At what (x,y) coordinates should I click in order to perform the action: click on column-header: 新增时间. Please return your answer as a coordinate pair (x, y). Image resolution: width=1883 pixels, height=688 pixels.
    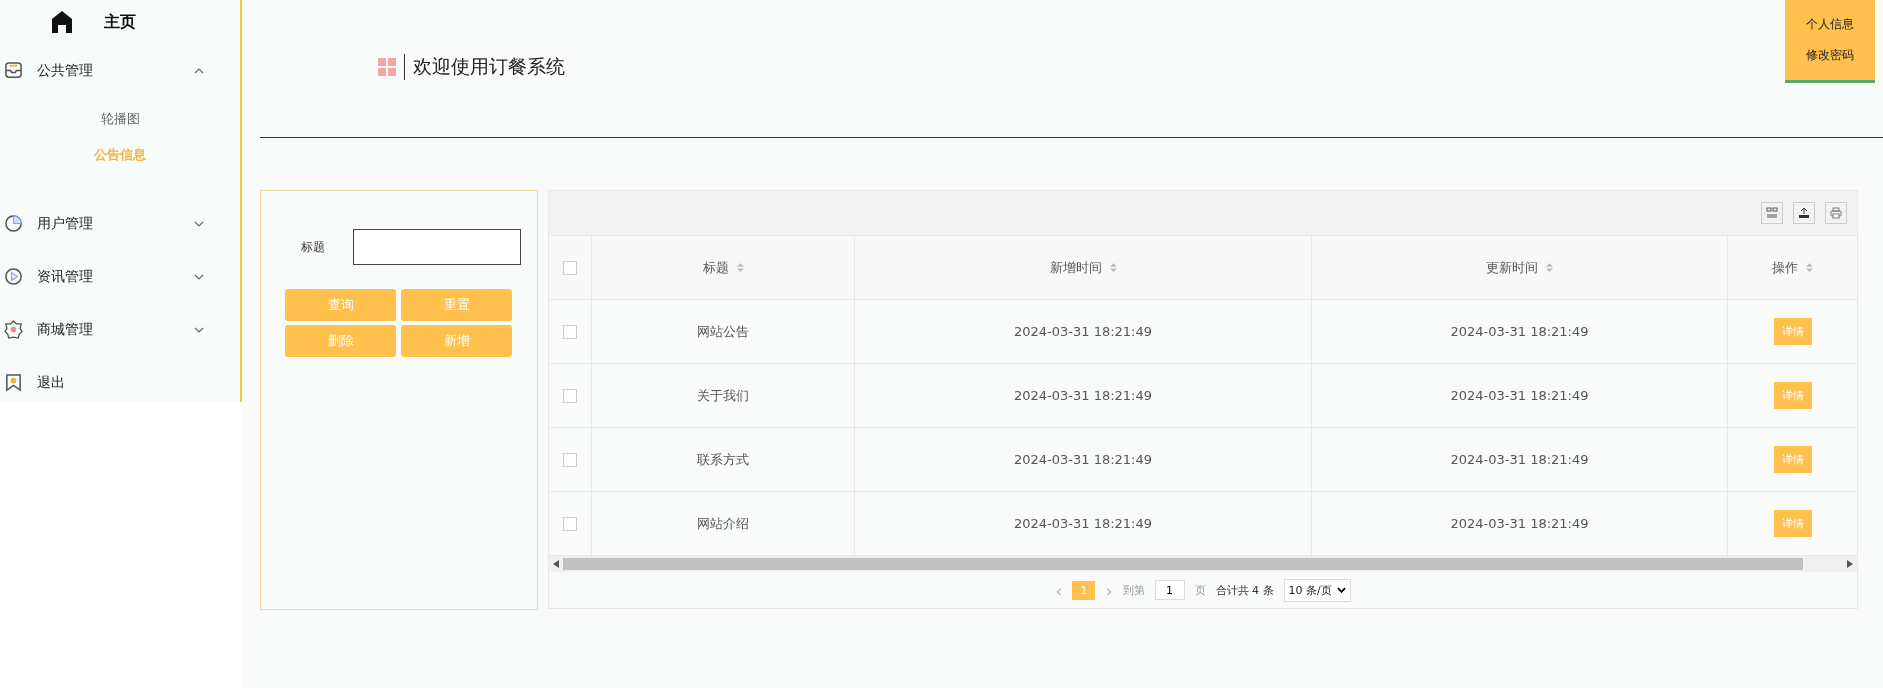
    Looking at the image, I should click on (1083, 267).